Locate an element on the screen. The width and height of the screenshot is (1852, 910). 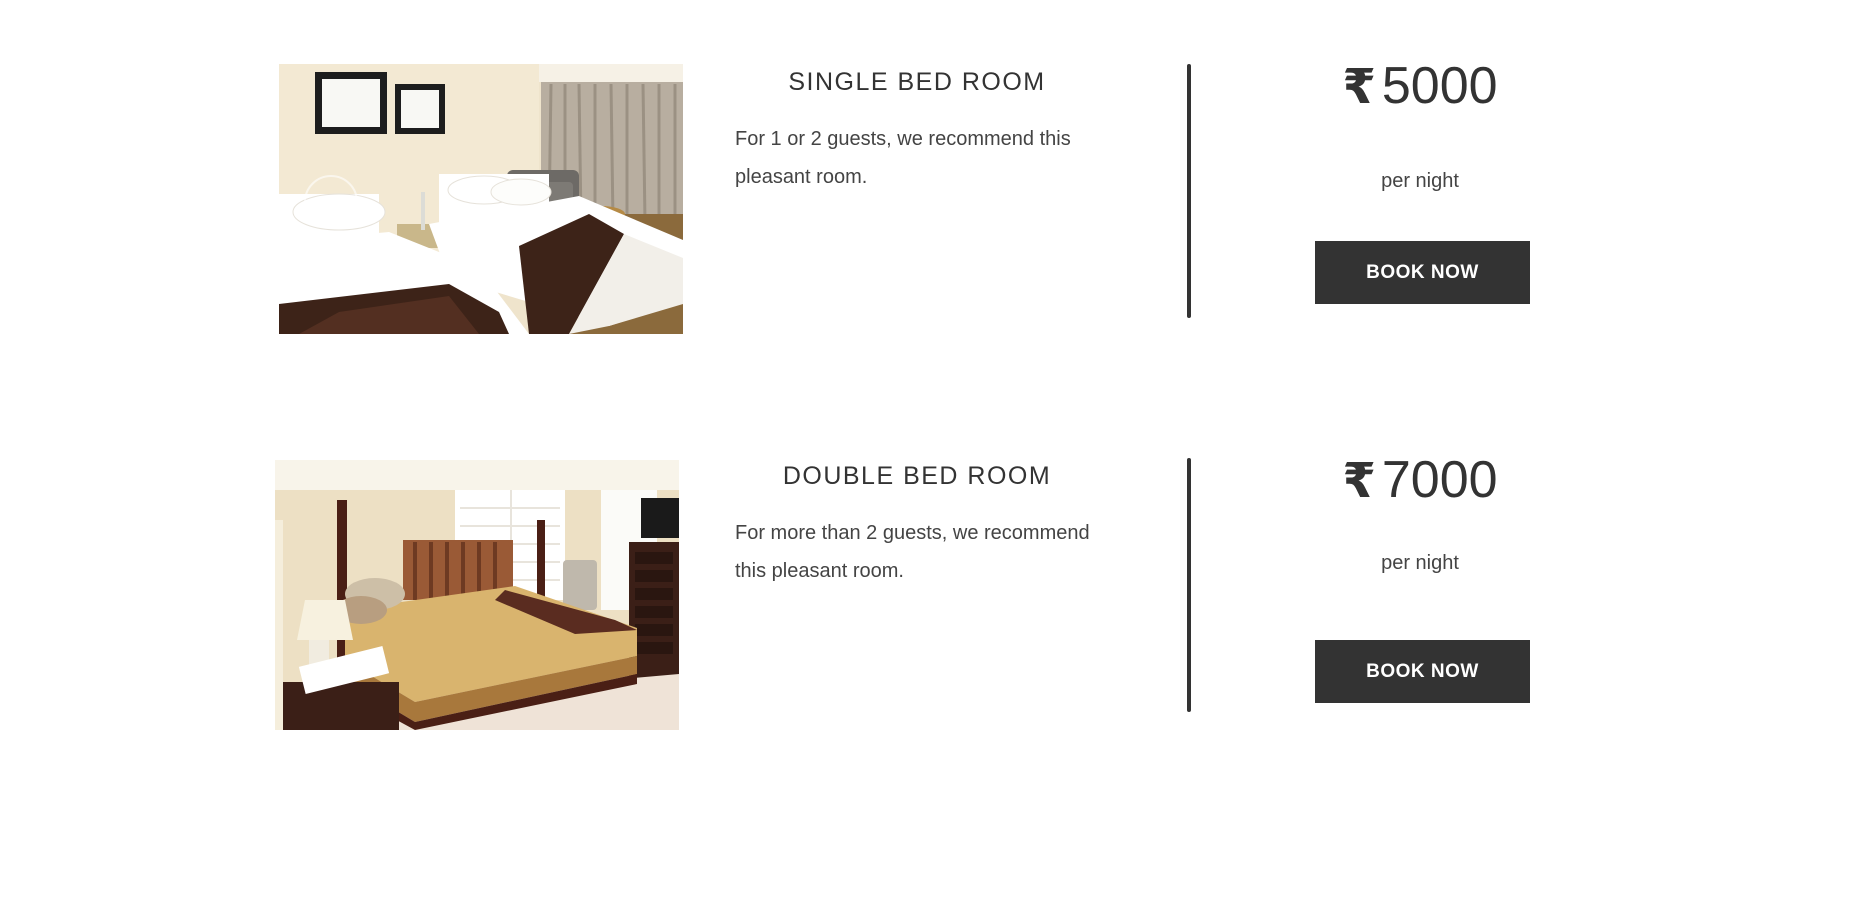
price-value: 5000 is located at coordinates (1439, 86).